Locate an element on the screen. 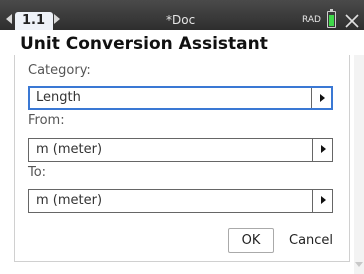 The height and width of the screenshot is (274, 364). page-tab: 1.1 is located at coordinates (34, 21).